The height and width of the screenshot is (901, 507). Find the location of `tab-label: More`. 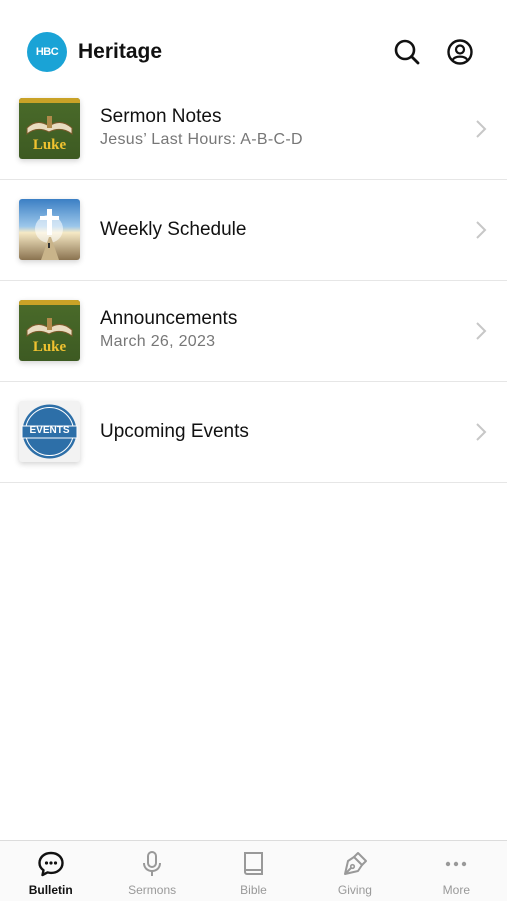

tab-label: More is located at coordinates (456, 890).